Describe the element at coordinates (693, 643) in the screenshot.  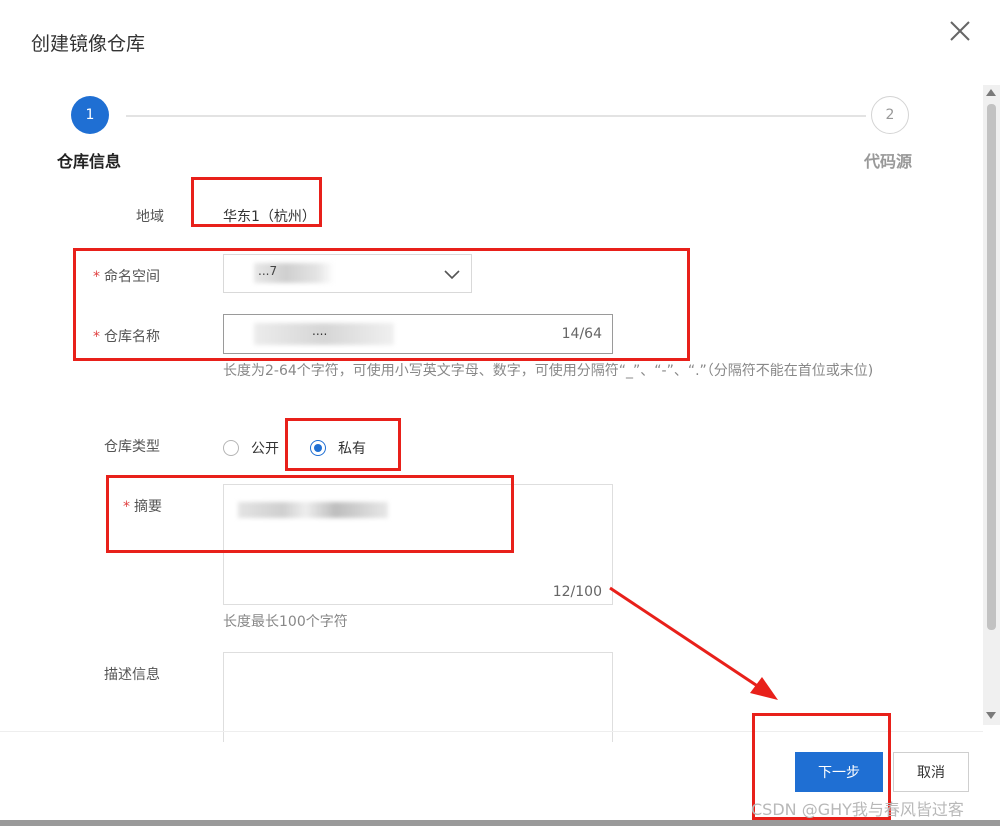
I see `annotation-arrow-icon` at that location.